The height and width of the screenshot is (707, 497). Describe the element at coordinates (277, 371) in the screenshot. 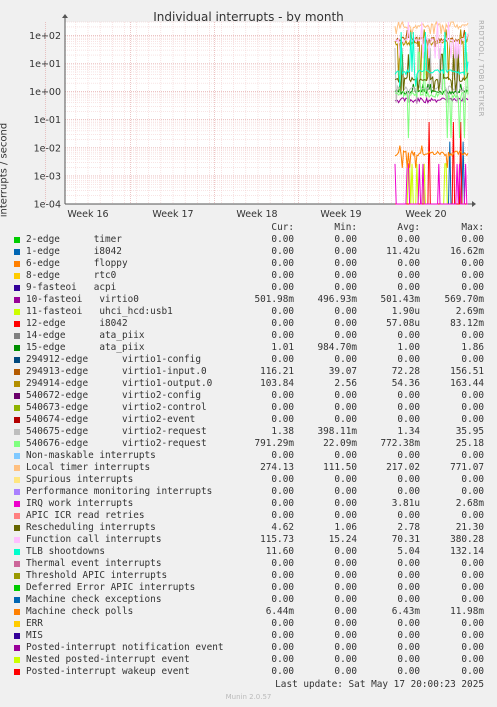

I see `legend-value-cur: 116.21` at that location.